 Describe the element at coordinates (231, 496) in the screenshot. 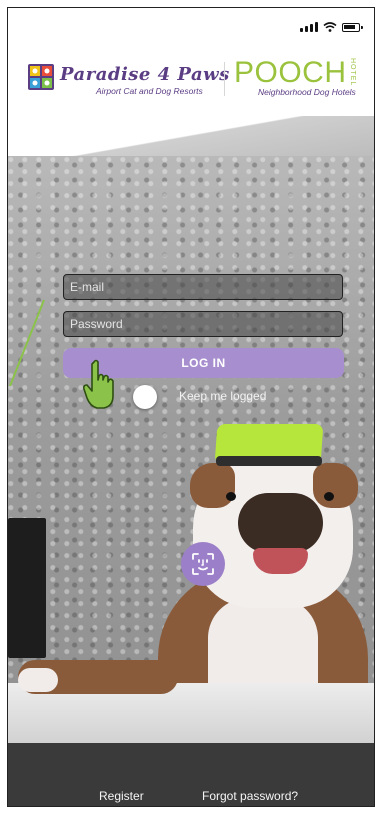

I see `dog-eye-left` at that location.